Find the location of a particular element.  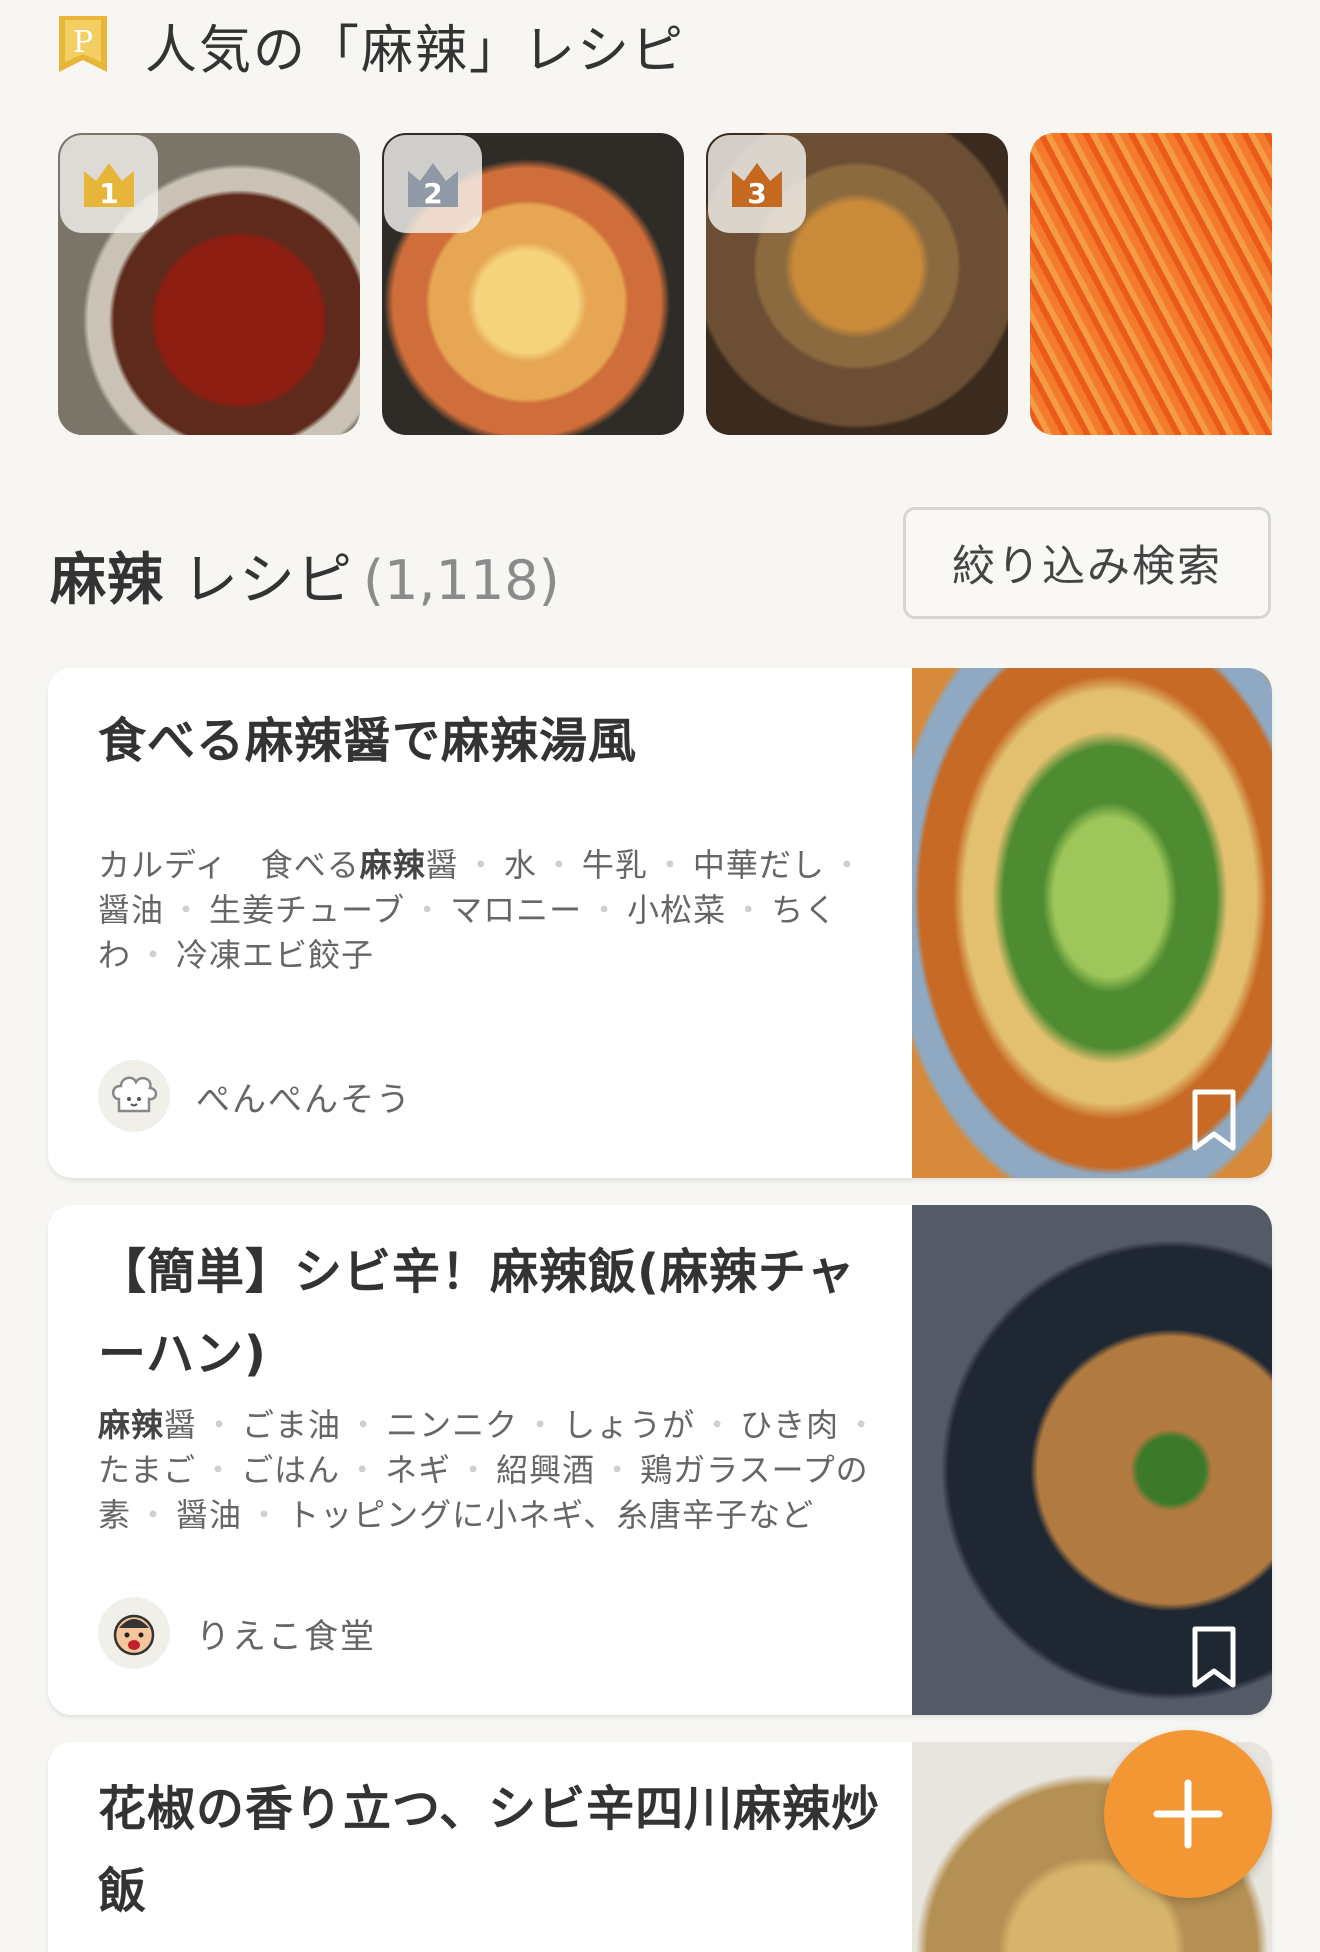

ingredient-text: ごはん is located at coordinates (291, 1470).